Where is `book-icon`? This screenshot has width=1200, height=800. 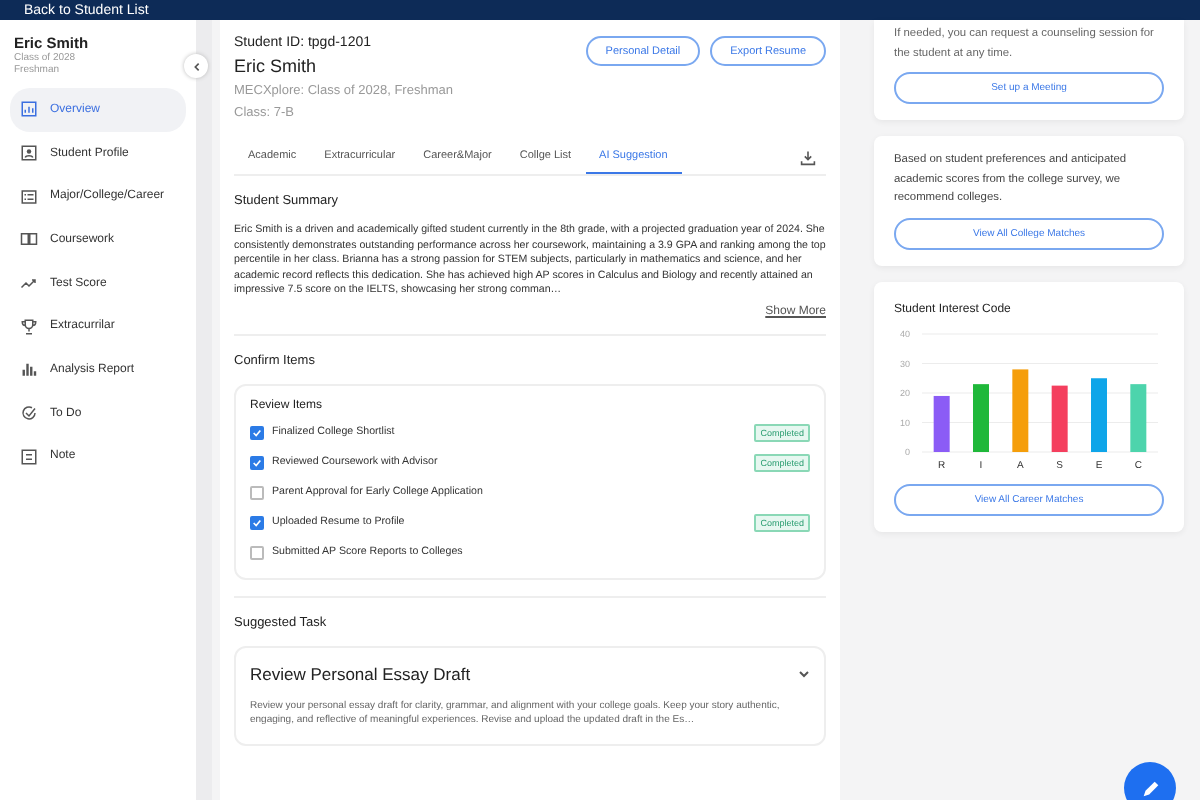
book-icon is located at coordinates (29, 239).